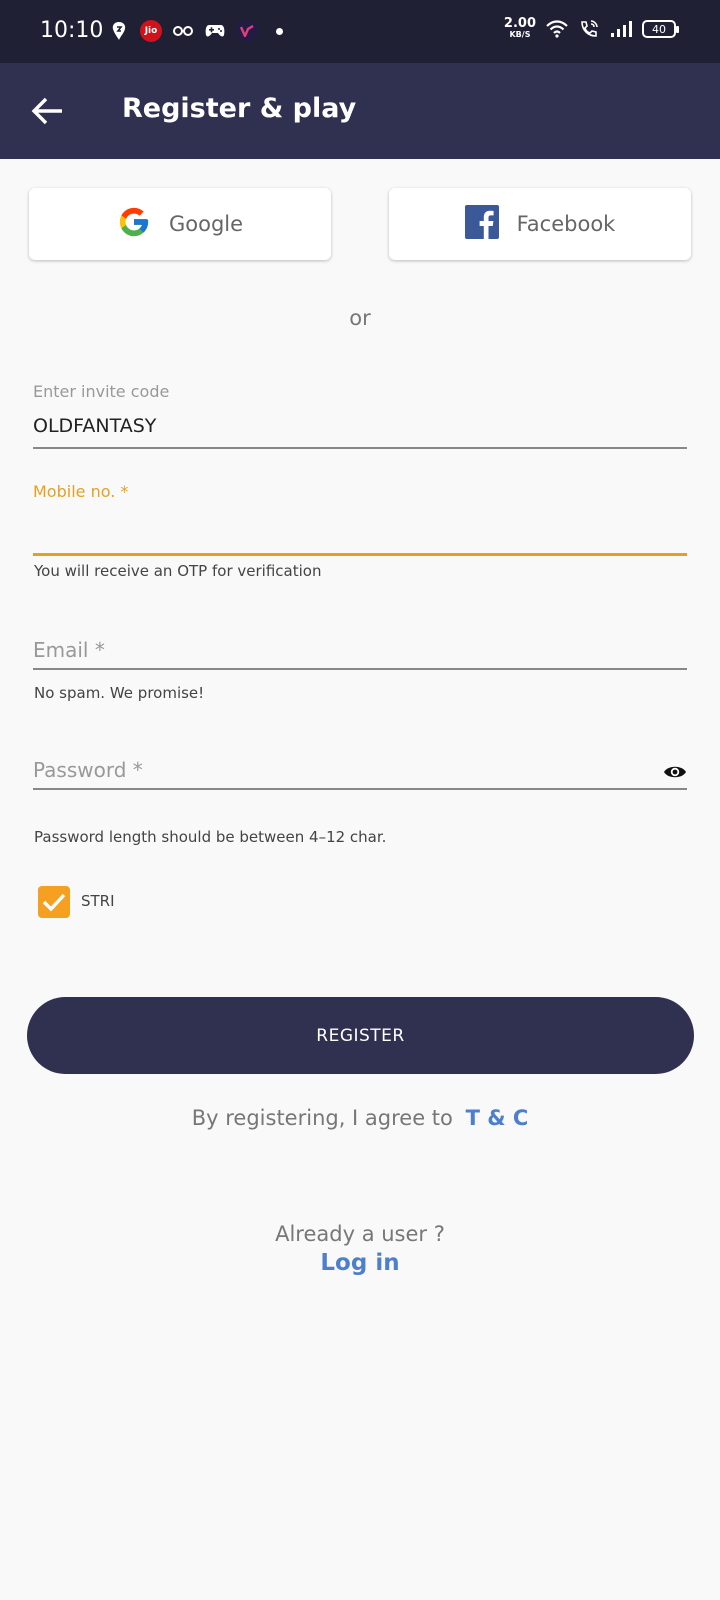 Image resolution: width=720 pixels, height=1600 pixels. I want to click on facebook-signin-button: Facebook, so click(540, 224).